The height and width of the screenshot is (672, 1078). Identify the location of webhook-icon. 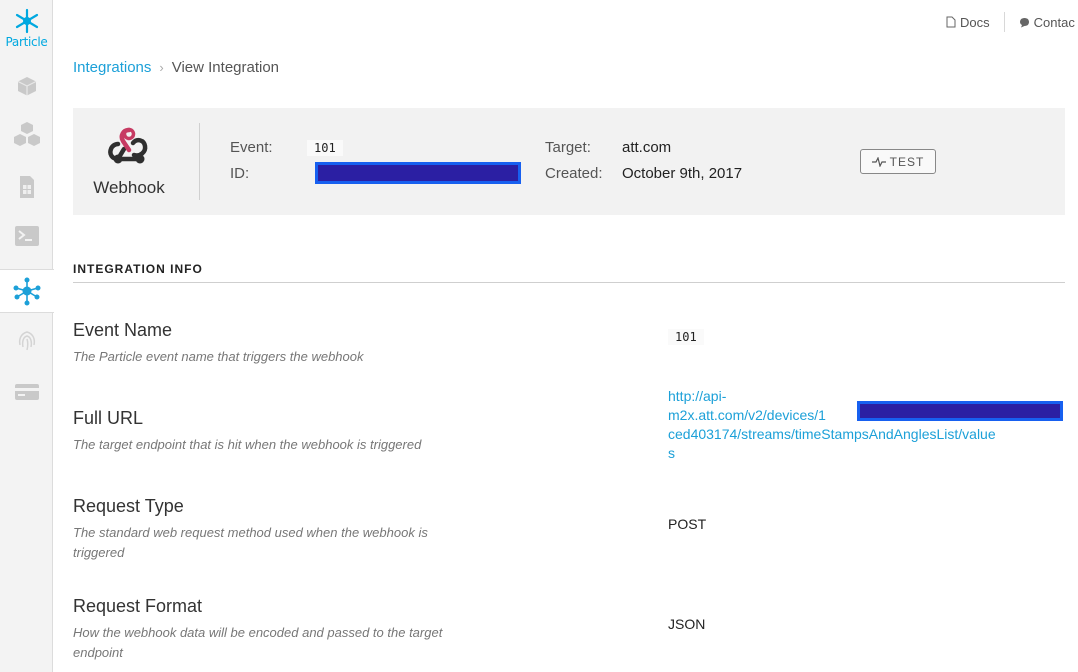
(128, 145).